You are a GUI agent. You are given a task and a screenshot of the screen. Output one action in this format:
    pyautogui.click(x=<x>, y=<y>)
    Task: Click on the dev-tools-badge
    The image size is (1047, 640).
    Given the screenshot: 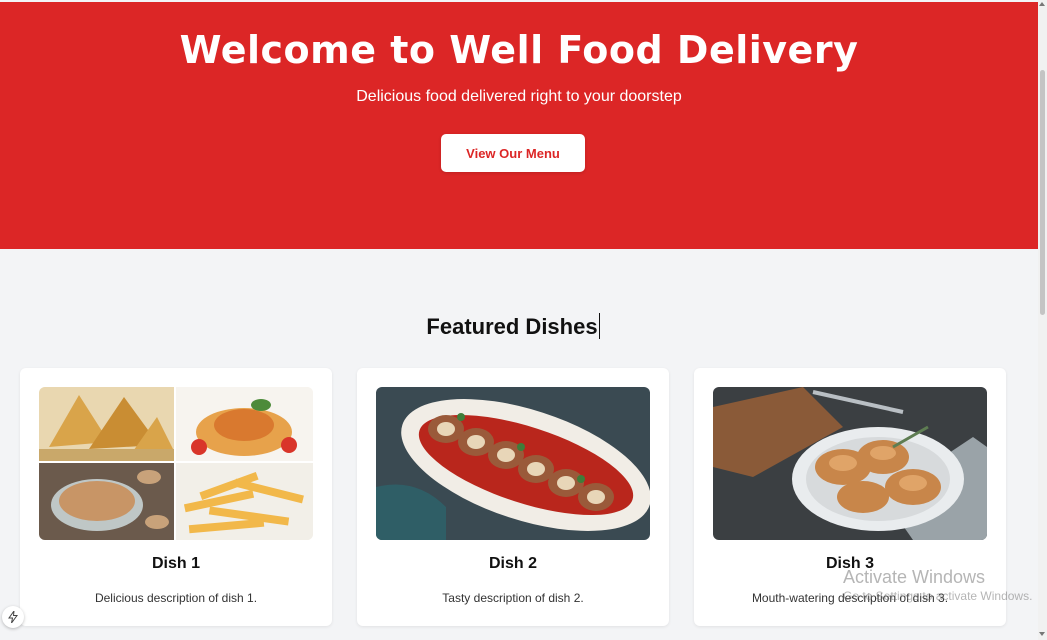 What is the action you would take?
    pyautogui.click(x=13, y=617)
    